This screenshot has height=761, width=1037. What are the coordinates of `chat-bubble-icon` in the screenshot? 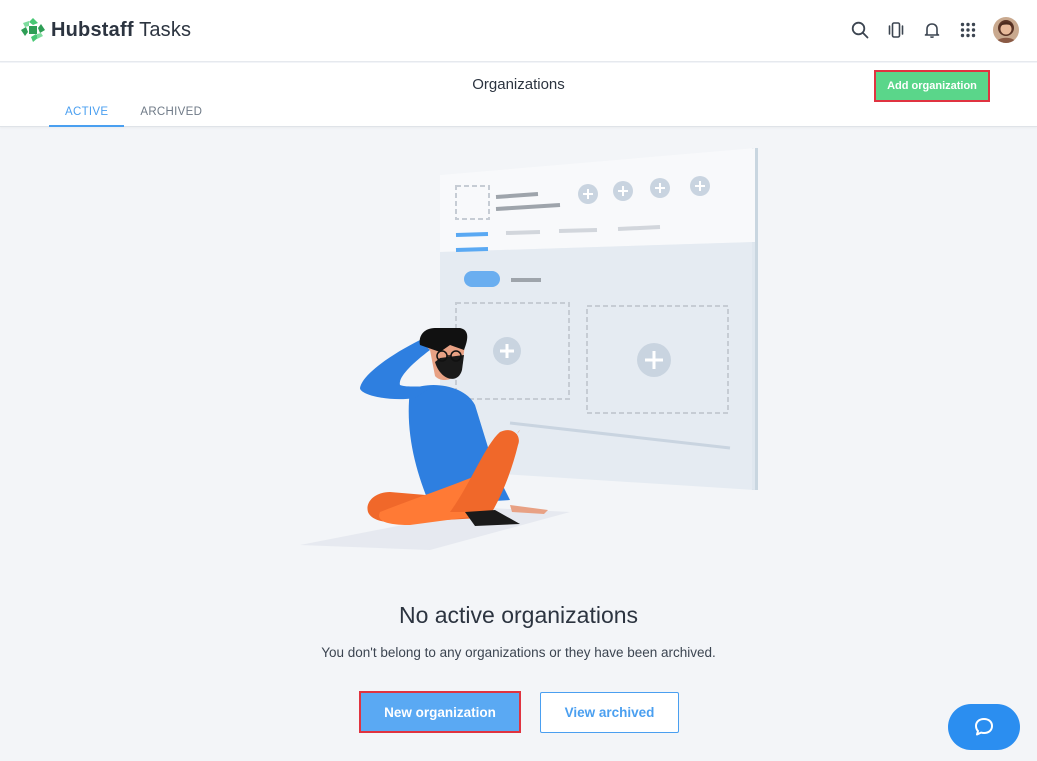 It's located at (984, 727).